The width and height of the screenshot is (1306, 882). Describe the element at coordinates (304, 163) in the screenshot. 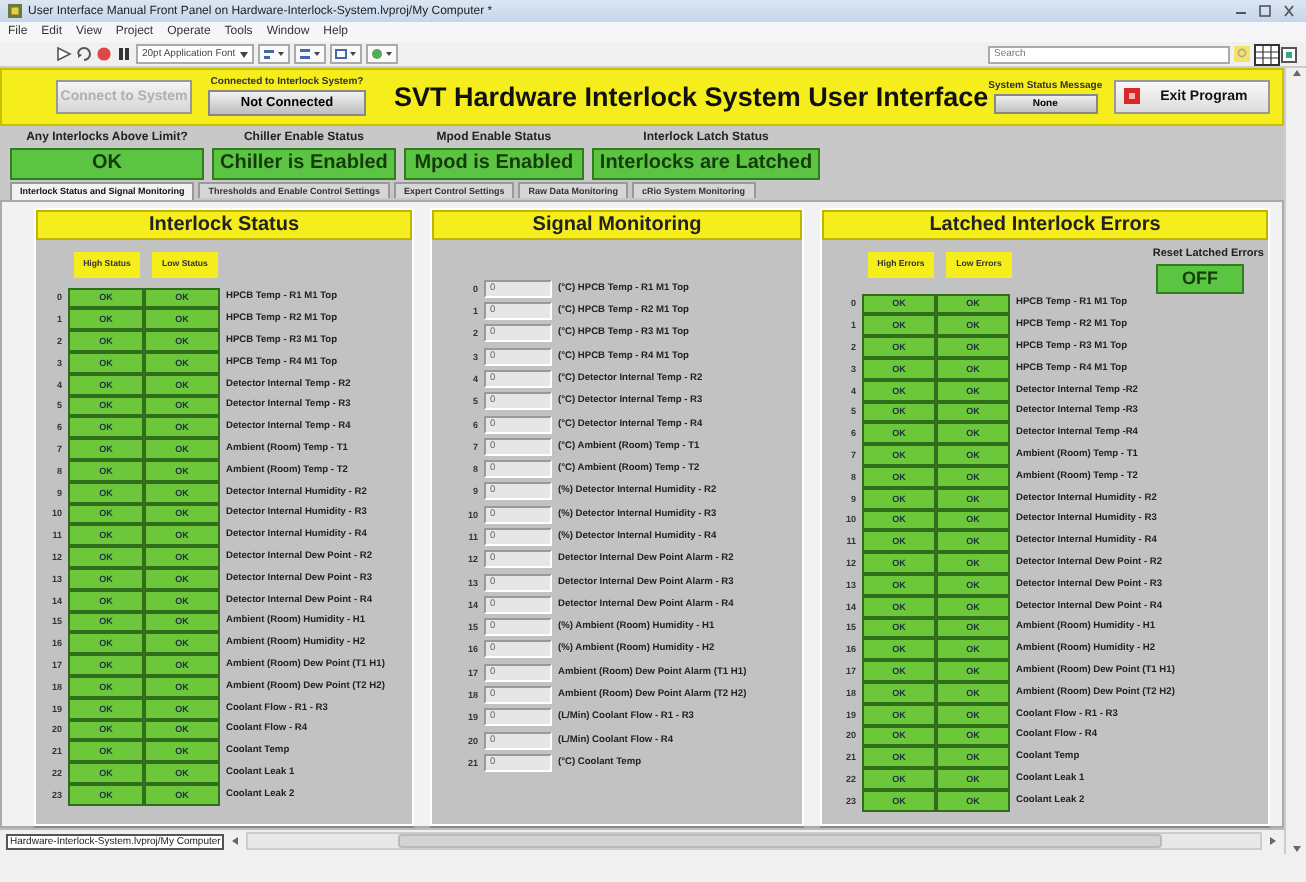

I see `status-indicator: Chiller is Enabled` at that location.